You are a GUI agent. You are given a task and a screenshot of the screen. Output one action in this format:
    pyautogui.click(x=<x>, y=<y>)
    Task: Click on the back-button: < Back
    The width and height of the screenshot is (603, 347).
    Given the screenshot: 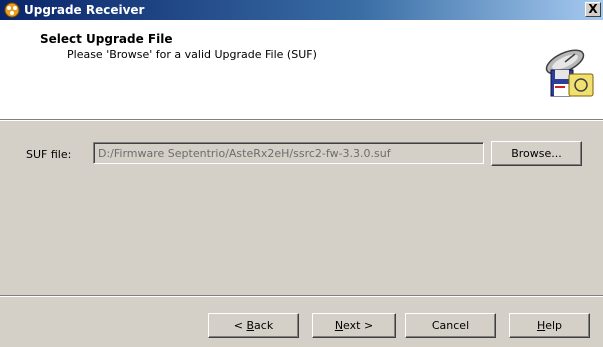 What is the action you would take?
    pyautogui.click(x=253, y=325)
    